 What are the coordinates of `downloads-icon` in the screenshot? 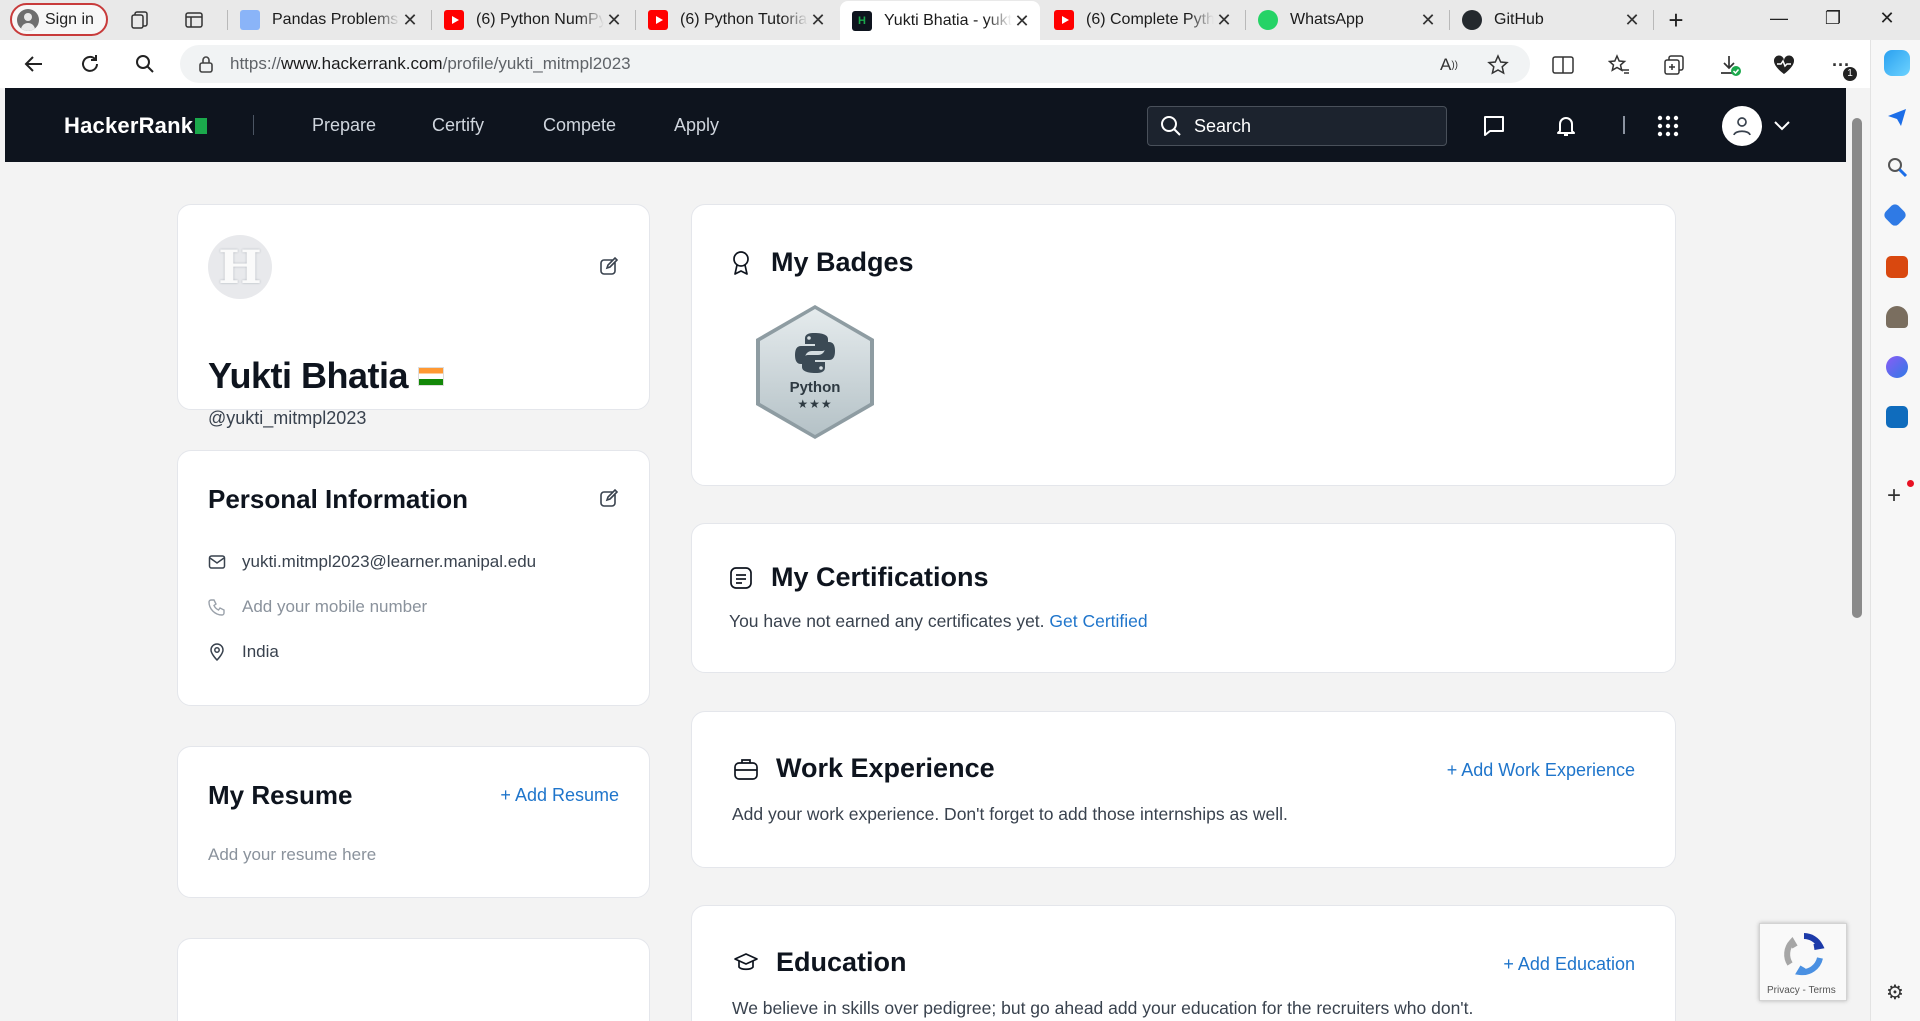 It's located at (1730, 65).